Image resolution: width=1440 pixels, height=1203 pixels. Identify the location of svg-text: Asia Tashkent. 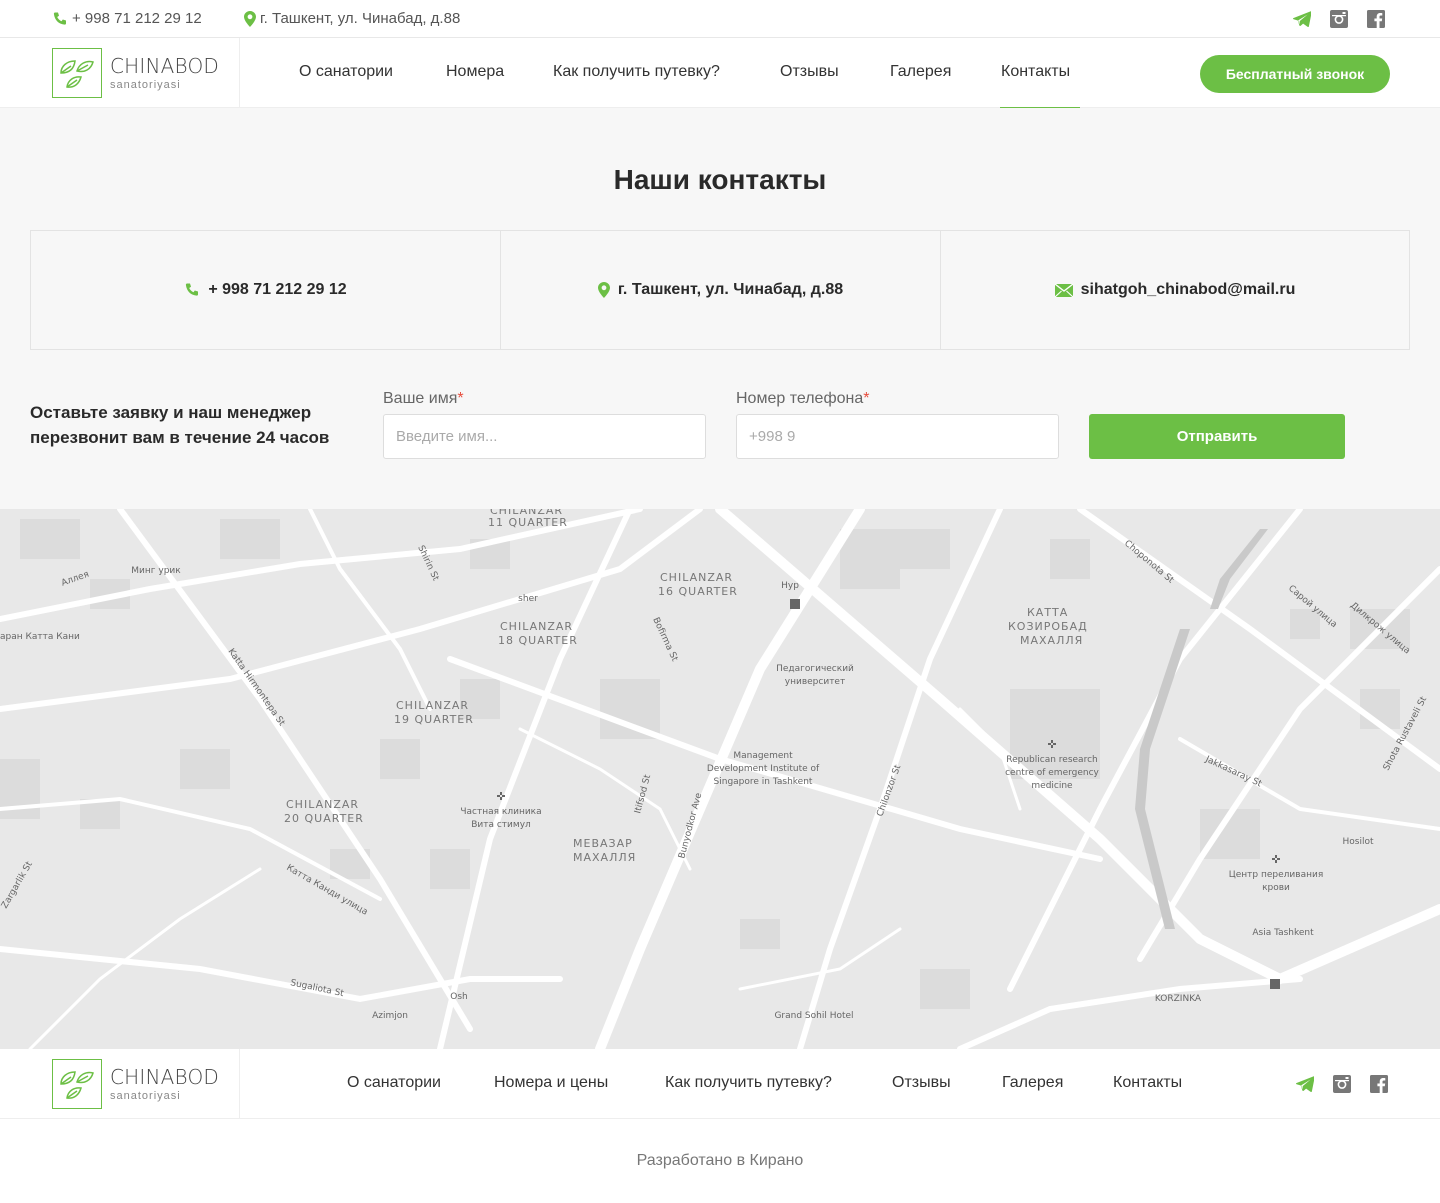
(1283, 933).